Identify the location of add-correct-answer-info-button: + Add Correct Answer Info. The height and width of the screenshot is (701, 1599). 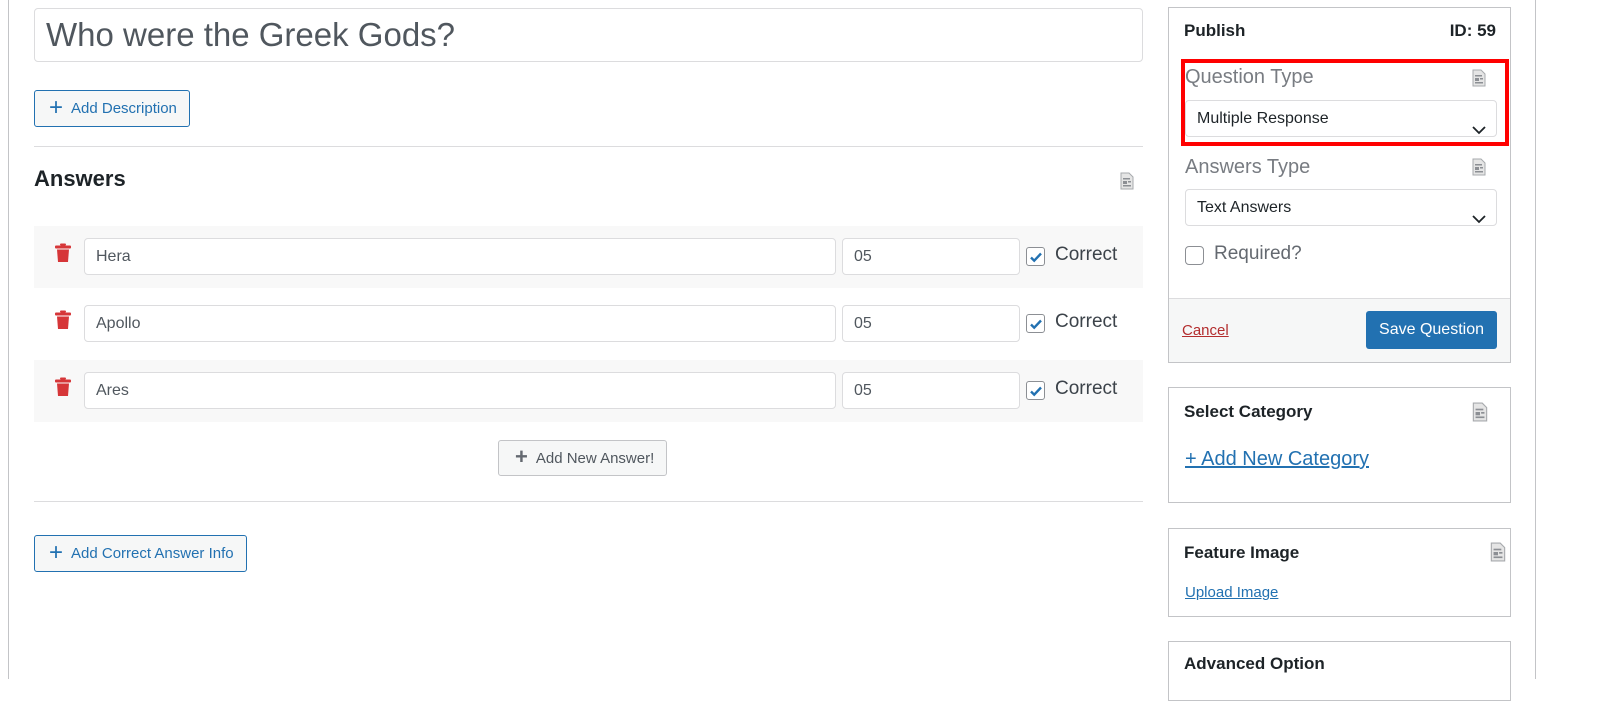
(140, 553).